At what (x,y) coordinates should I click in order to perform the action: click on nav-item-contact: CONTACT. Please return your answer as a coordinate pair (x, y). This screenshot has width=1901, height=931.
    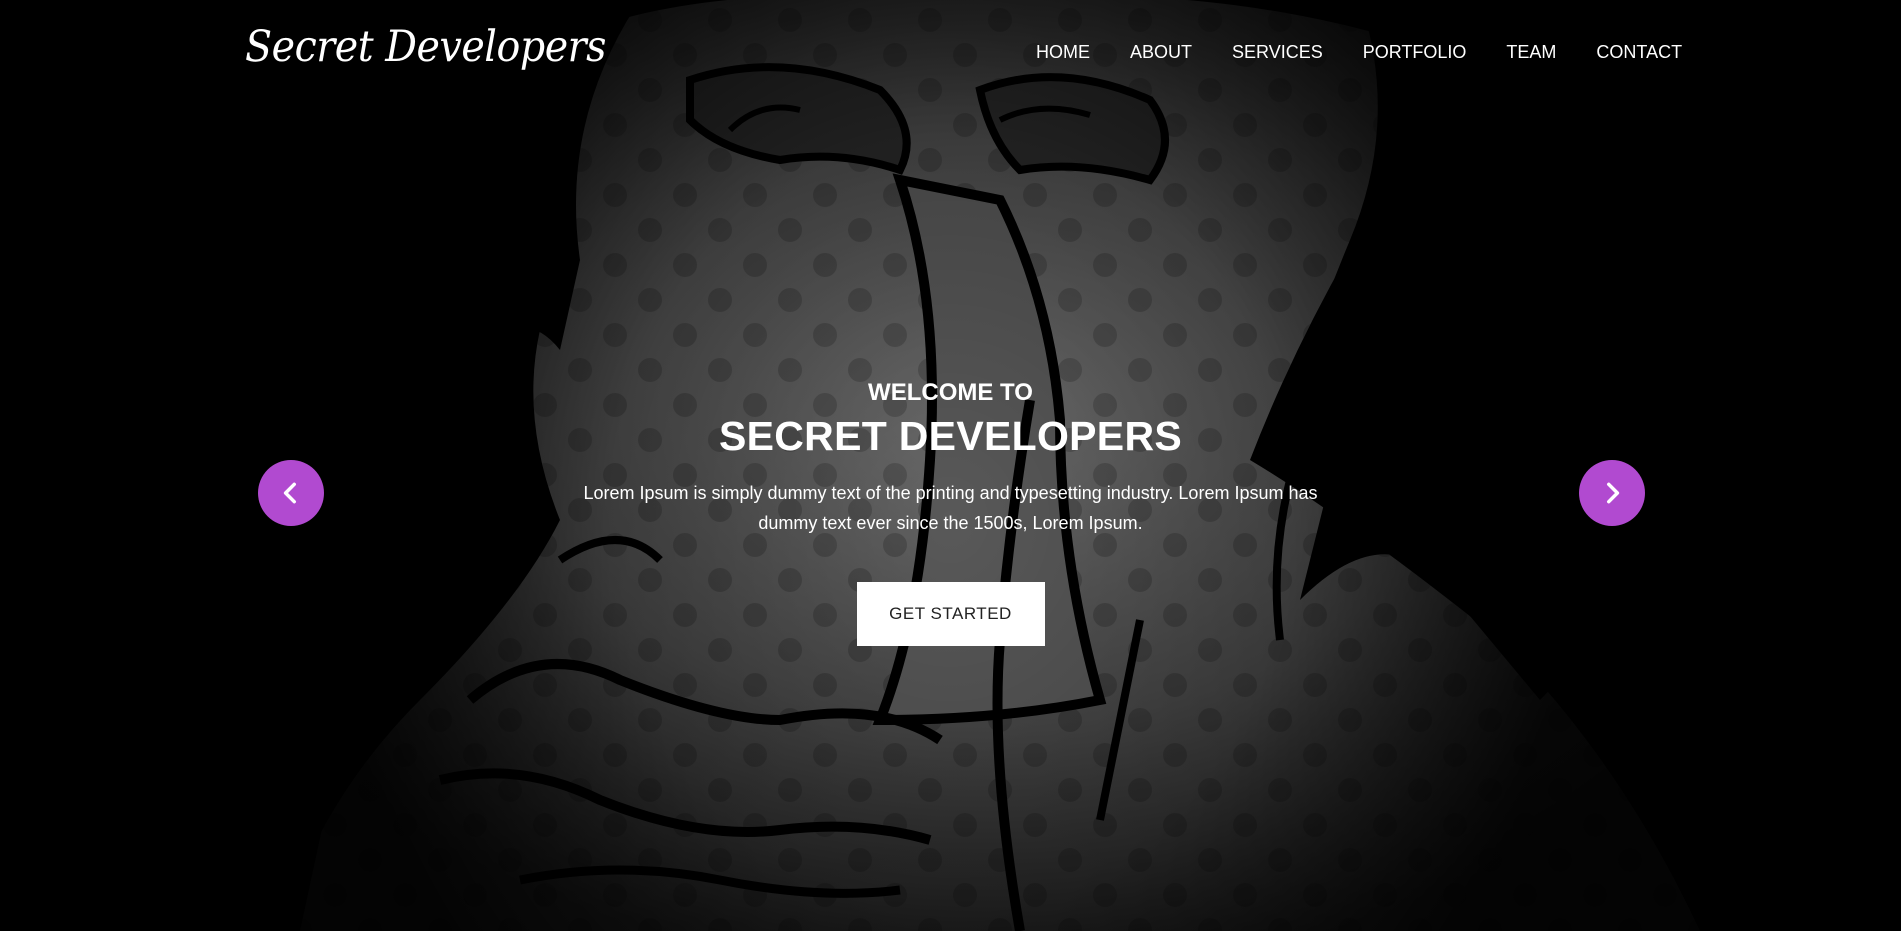
    Looking at the image, I should click on (1639, 52).